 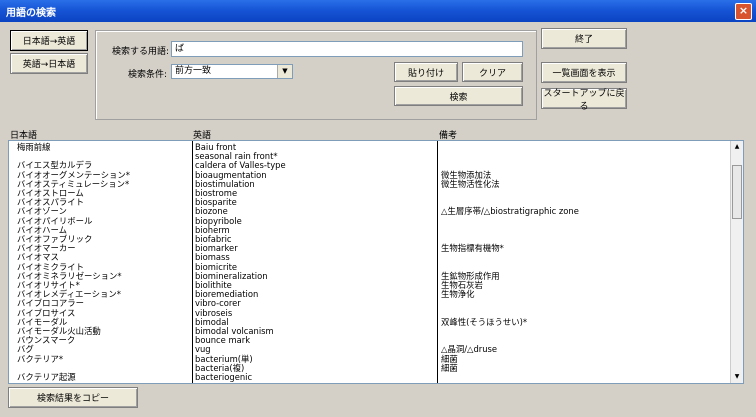 What do you see at coordinates (584, 38) in the screenshot?
I see `exit-button: 終了` at bounding box center [584, 38].